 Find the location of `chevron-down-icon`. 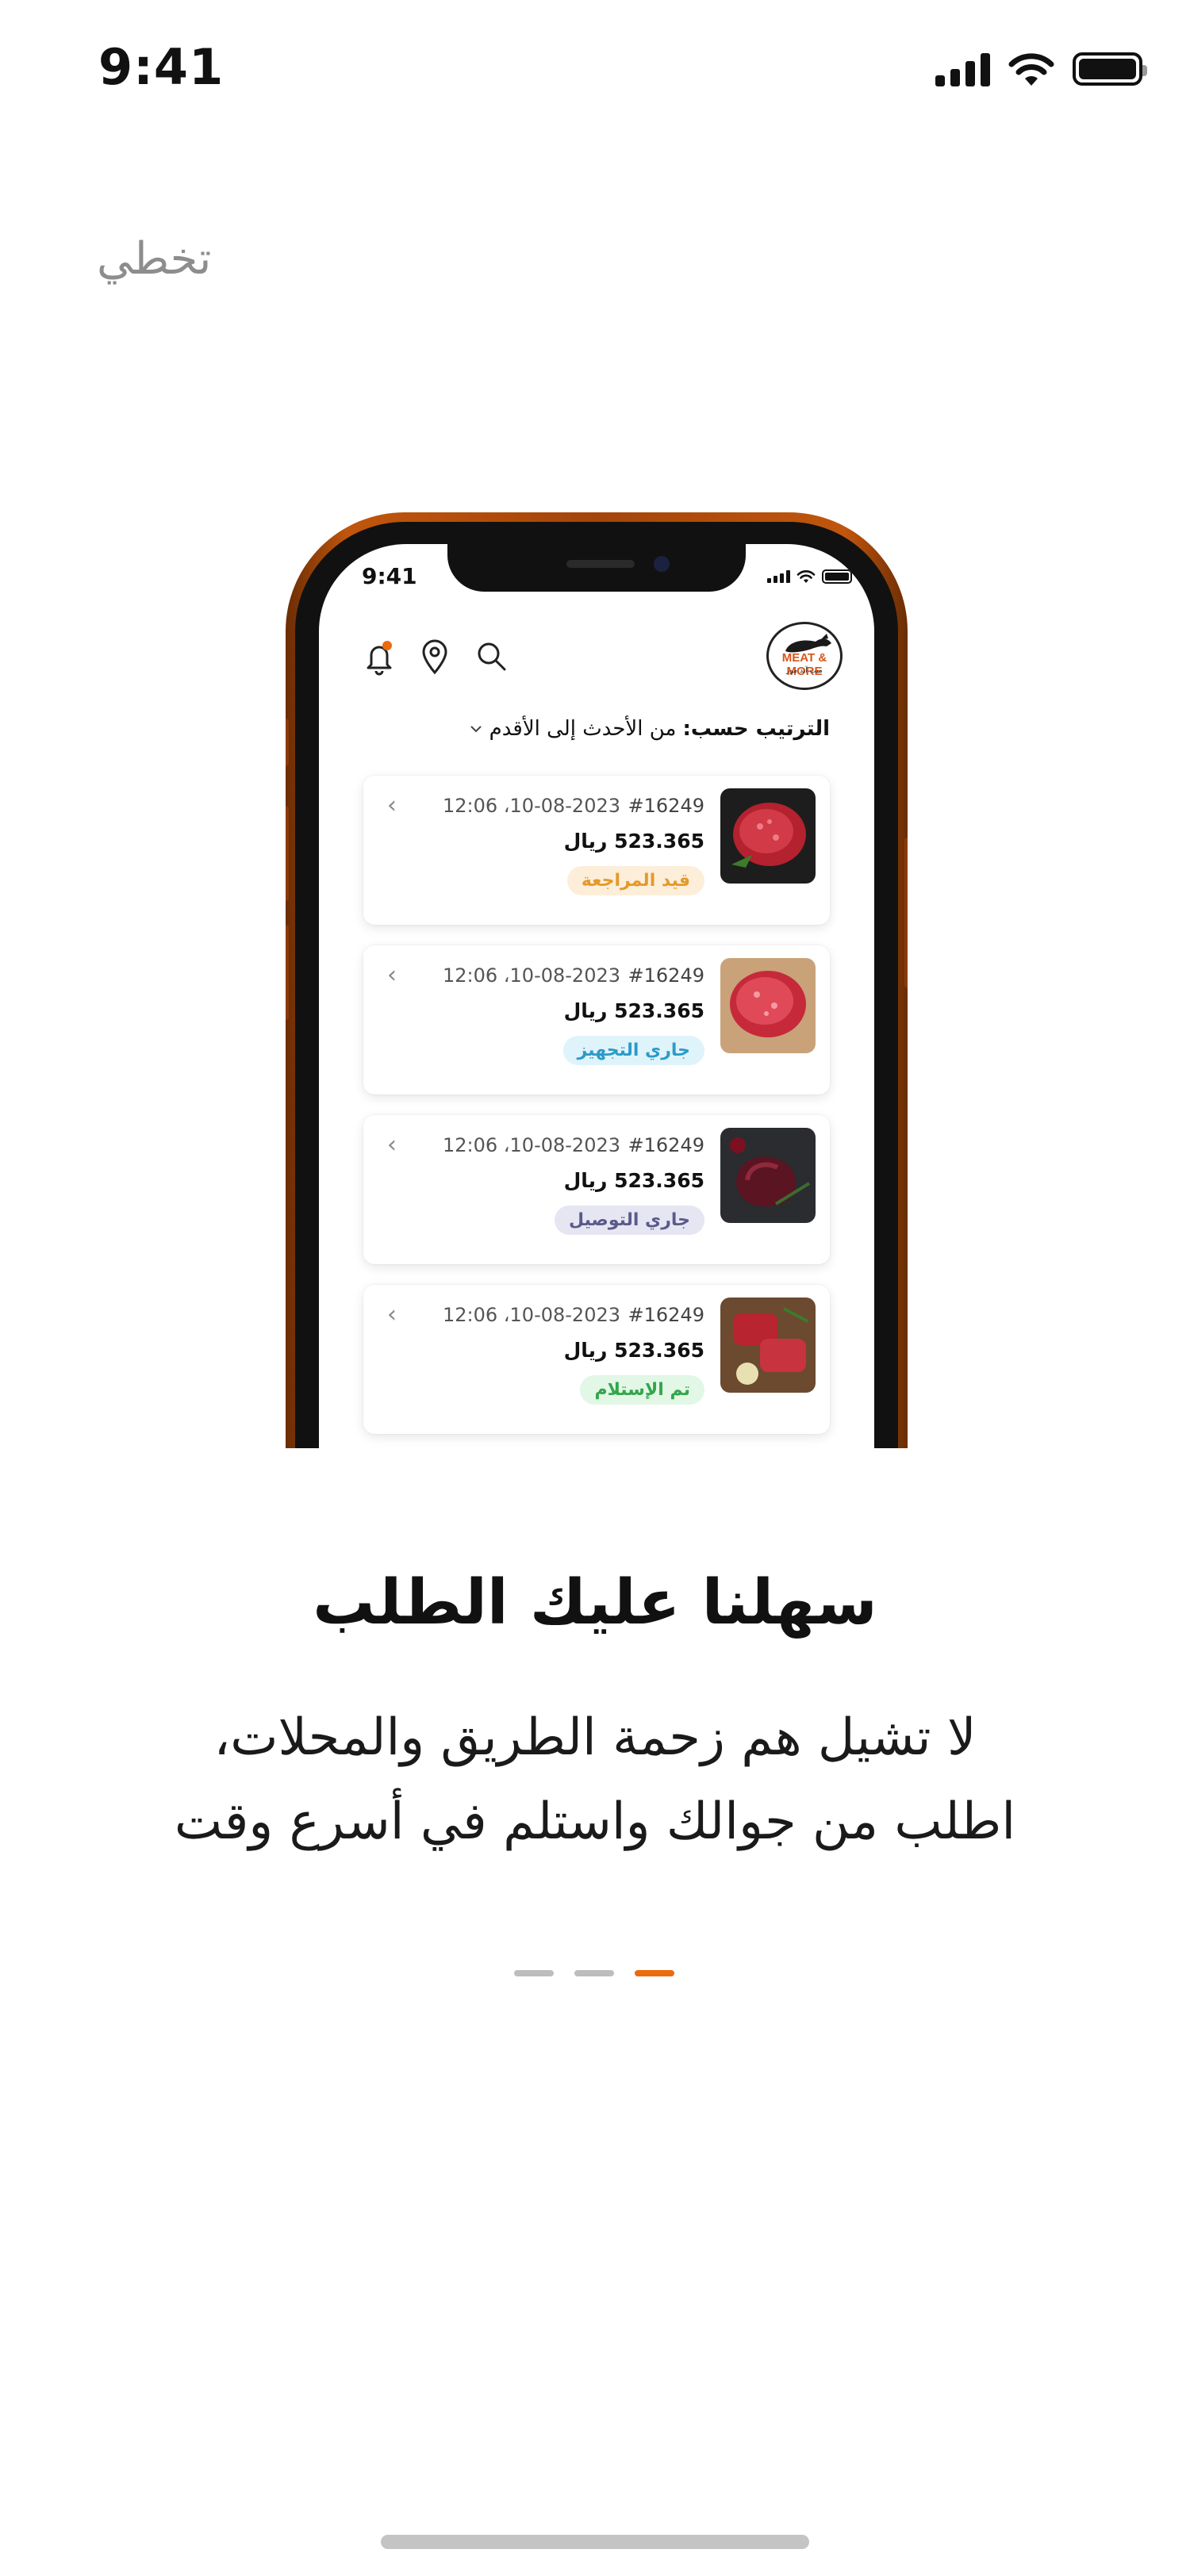

chevron-down-icon is located at coordinates (476, 730).